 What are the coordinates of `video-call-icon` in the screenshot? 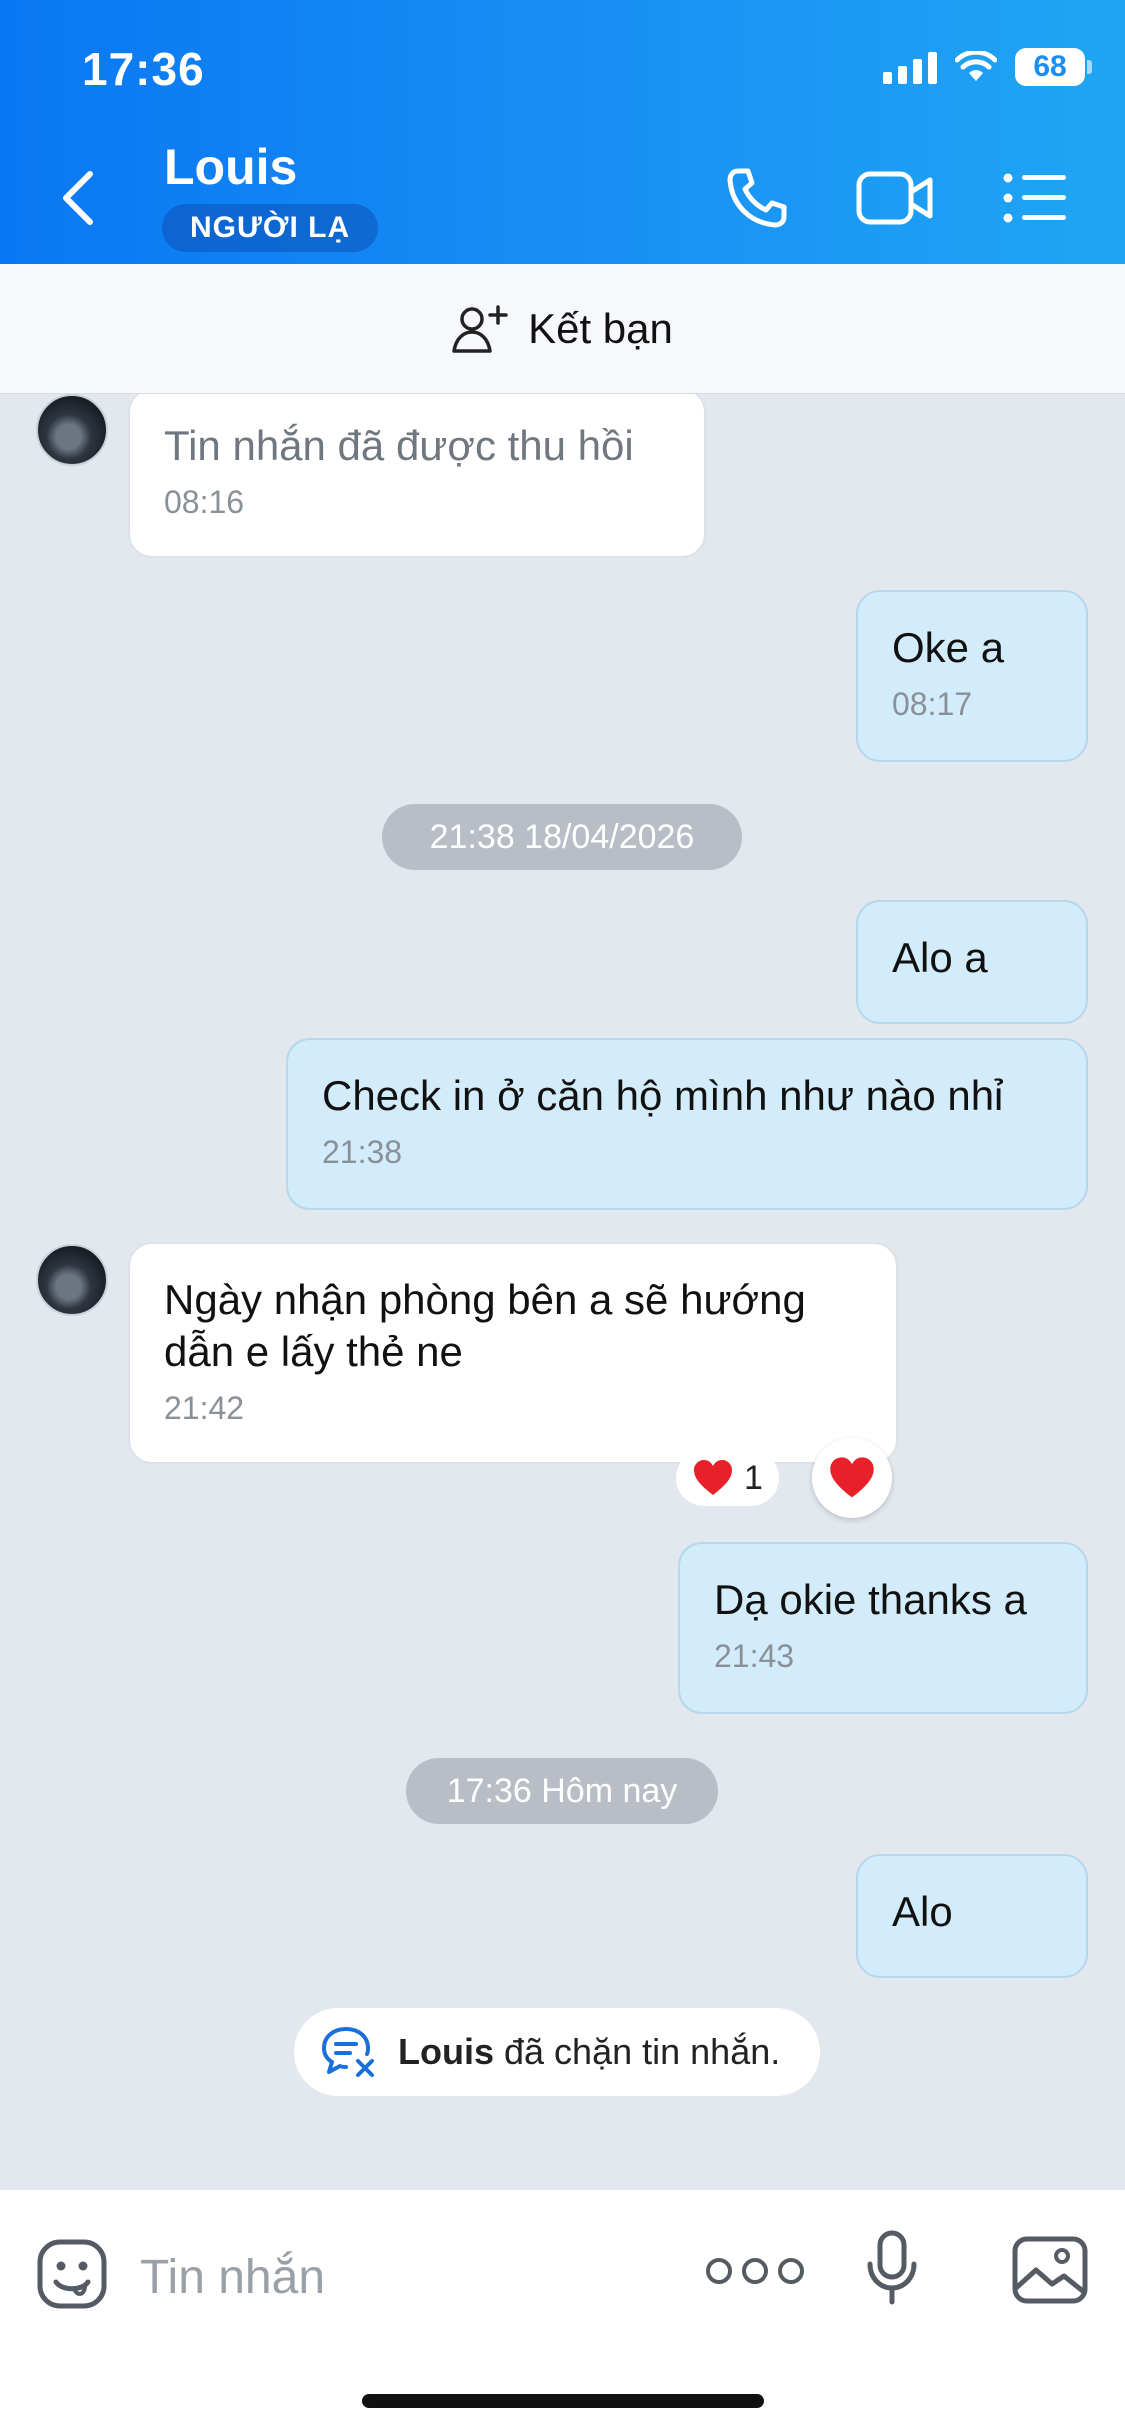 It's located at (894, 198).